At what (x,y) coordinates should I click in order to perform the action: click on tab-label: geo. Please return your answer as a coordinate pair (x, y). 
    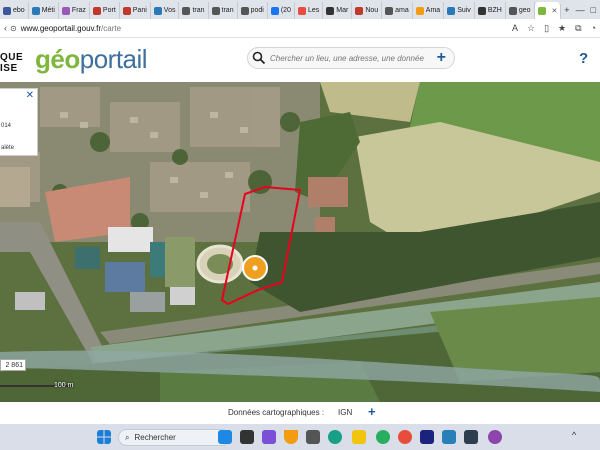
    Looking at the image, I should click on (524, 10).